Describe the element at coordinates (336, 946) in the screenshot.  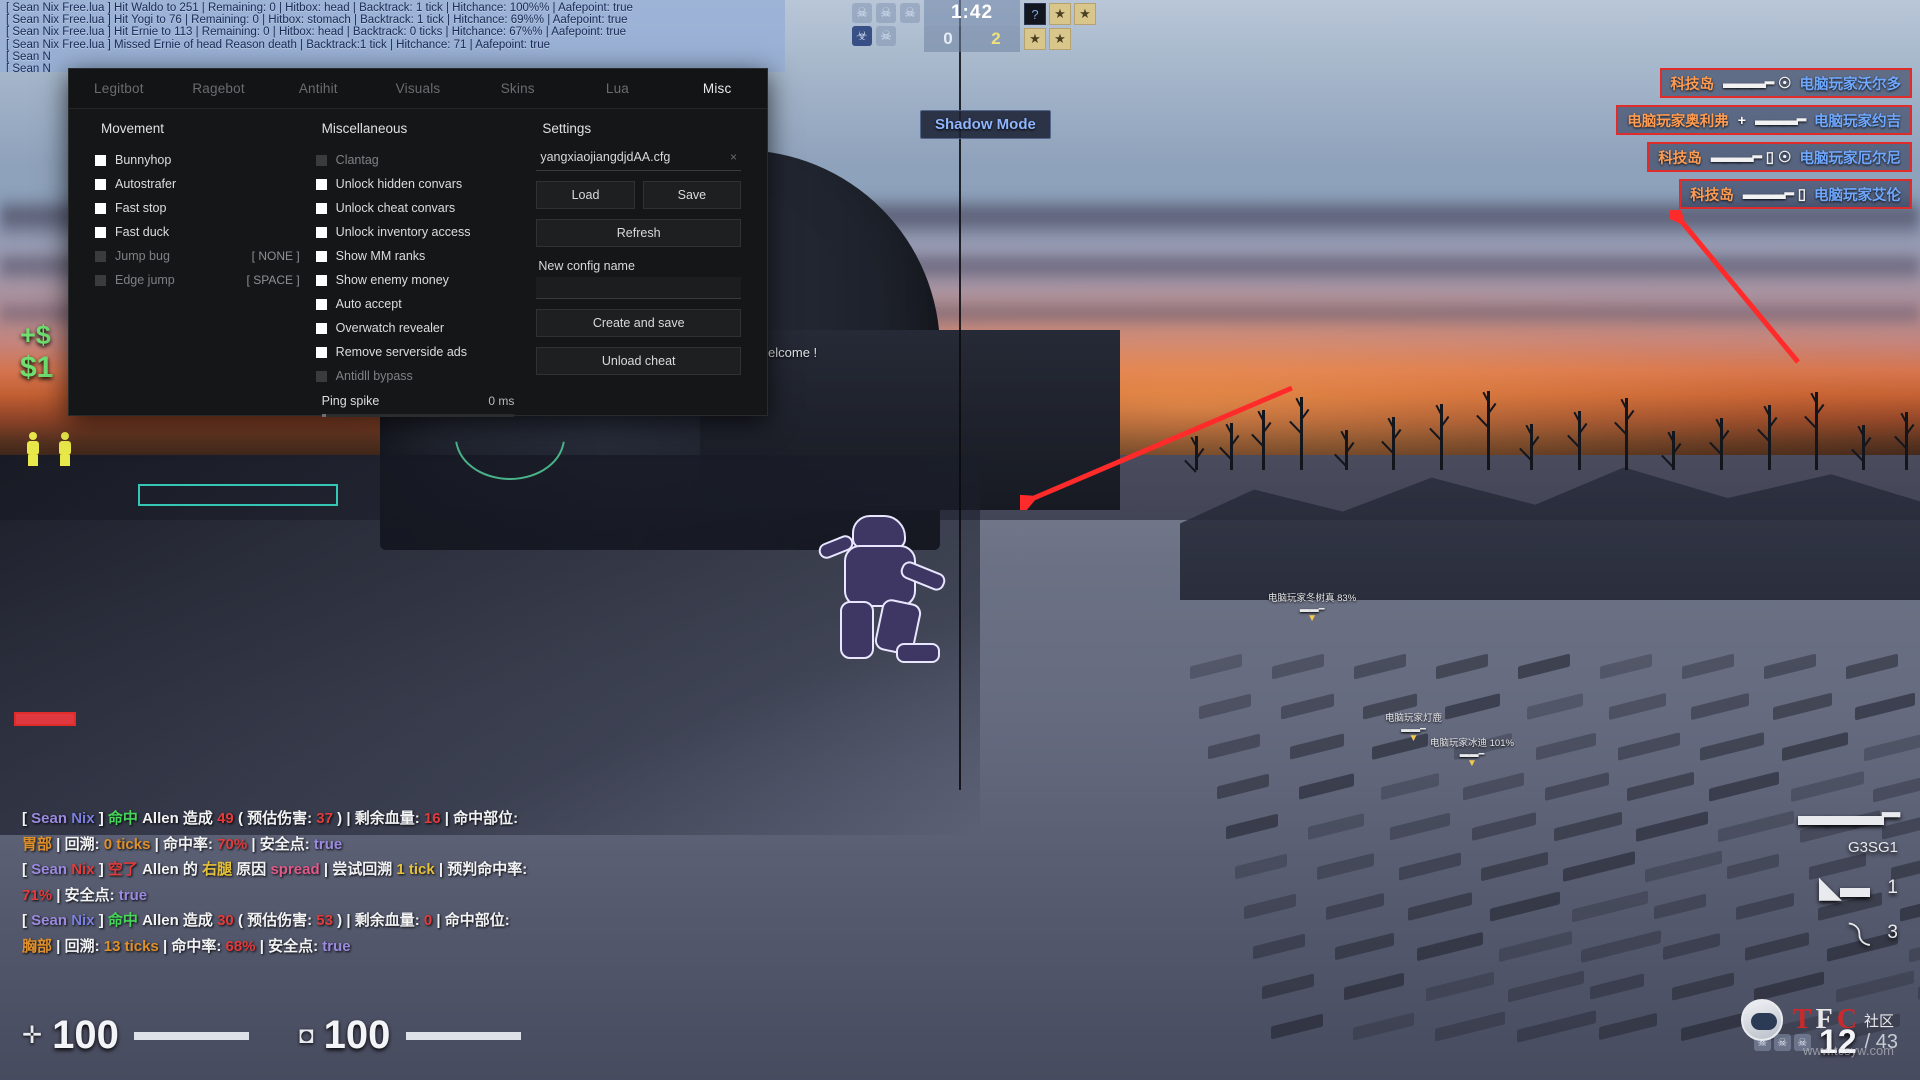
I see `hit-log-segment: true` at that location.